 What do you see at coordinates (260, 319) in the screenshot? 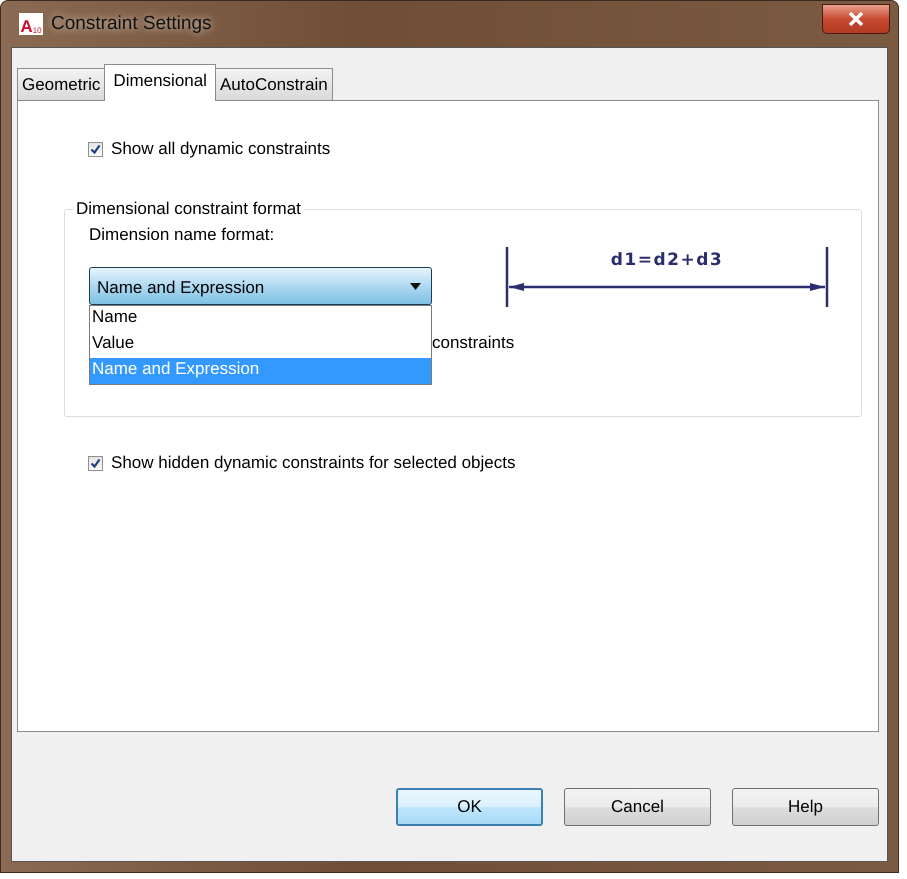
I see `dropdown-option: Name` at bounding box center [260, 319].